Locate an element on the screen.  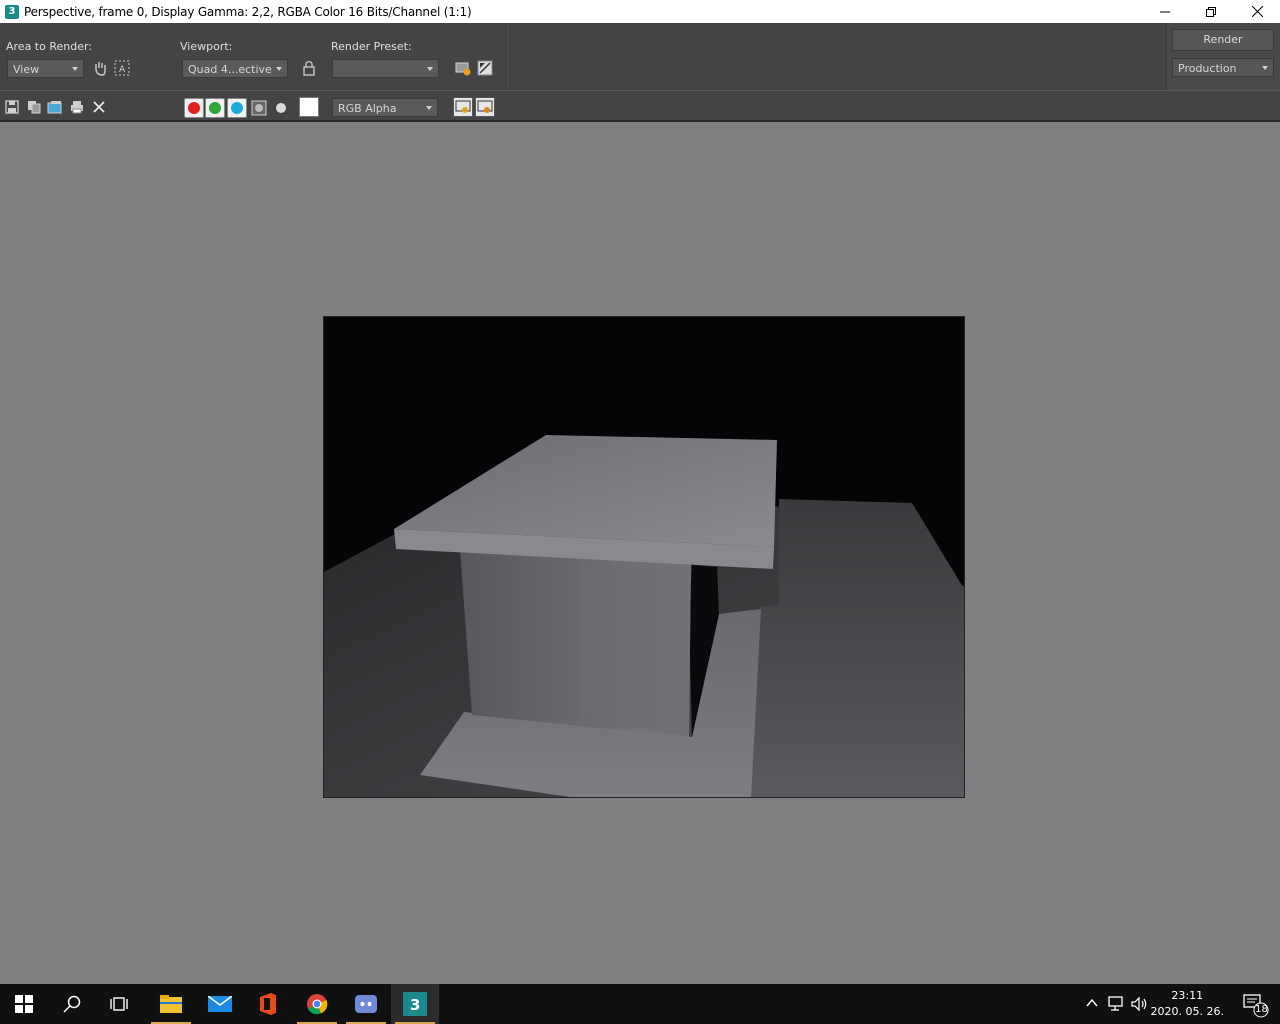
track-toggle is located at coordinates (485, 107).